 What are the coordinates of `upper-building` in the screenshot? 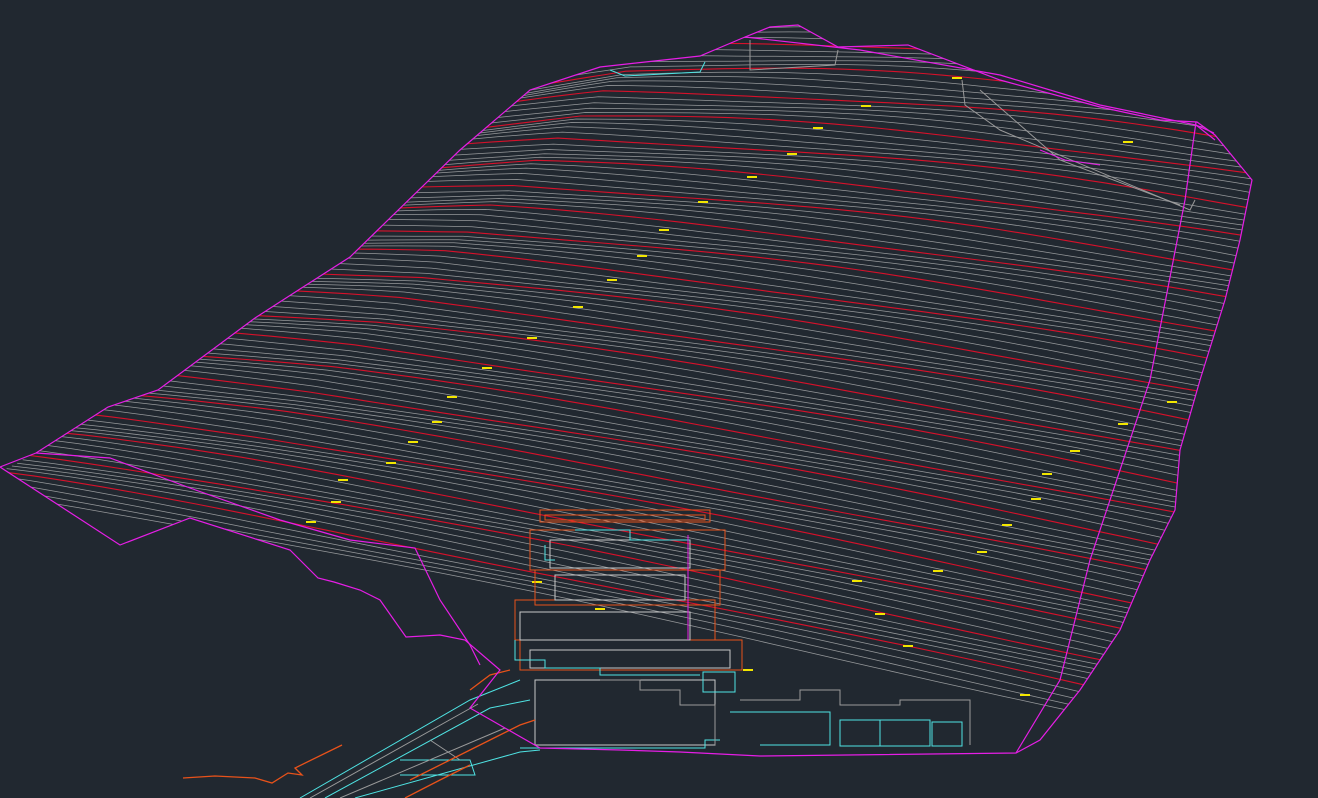 It's located at (628, 590).